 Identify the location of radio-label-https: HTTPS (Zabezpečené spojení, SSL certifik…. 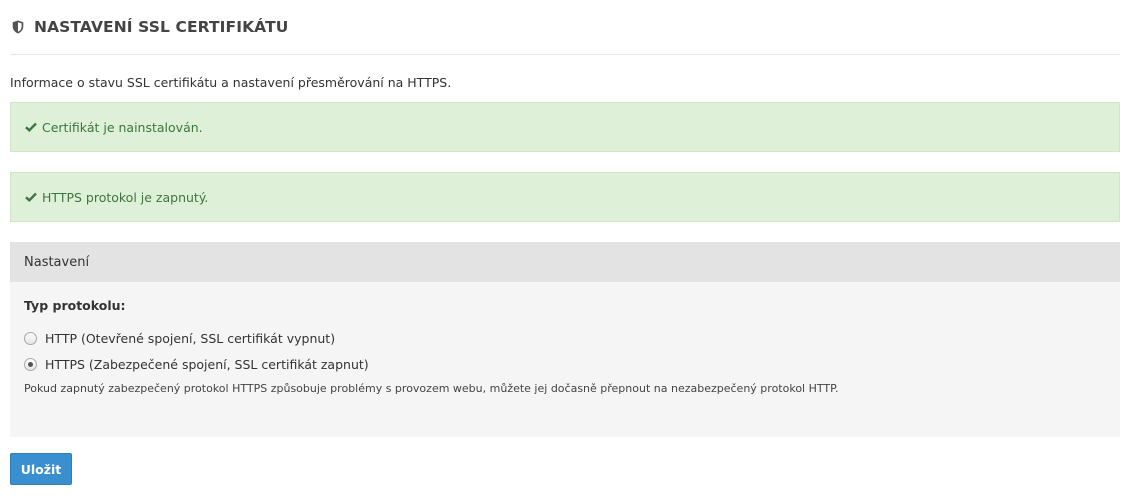
(207, 364).